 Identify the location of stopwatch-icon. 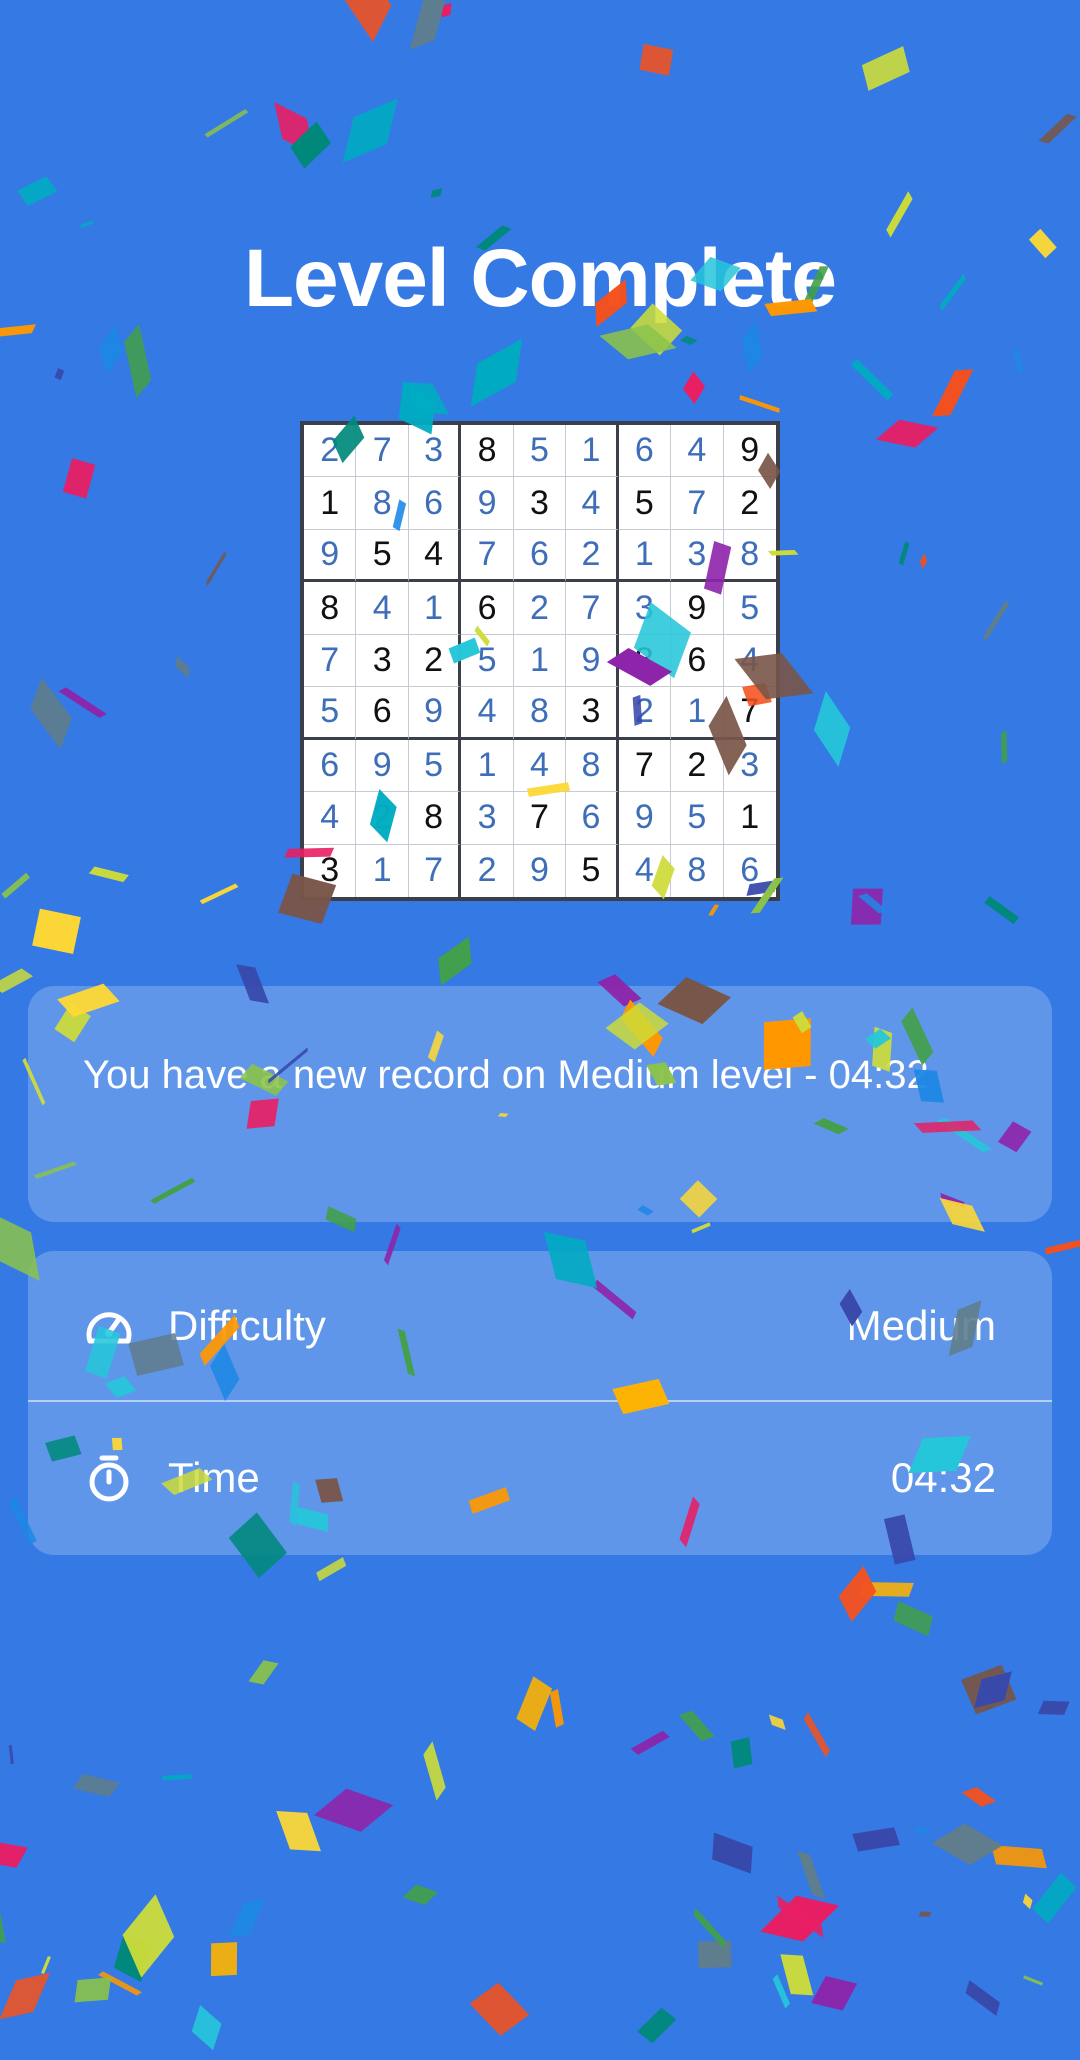
(109, 1478).